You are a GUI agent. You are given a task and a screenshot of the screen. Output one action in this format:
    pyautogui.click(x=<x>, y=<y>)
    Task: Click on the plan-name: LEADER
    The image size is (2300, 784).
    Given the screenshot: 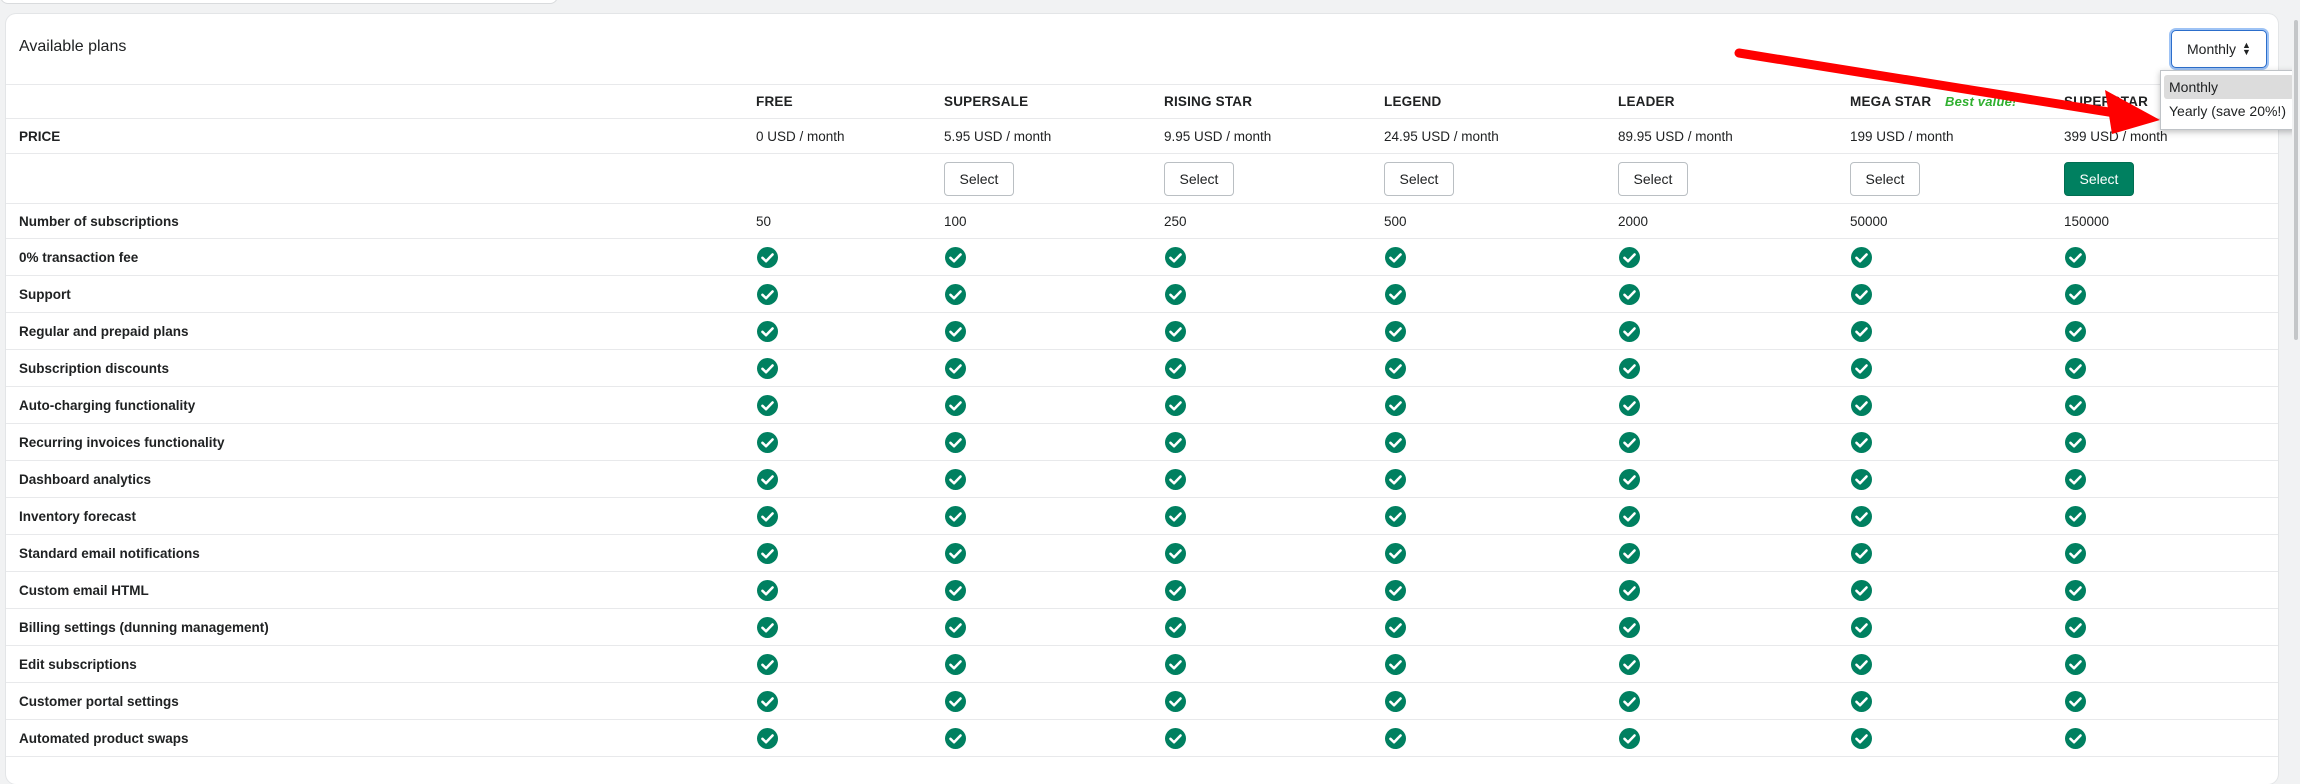 What is the action you would take?
    pyautogui.click(x=1734, y=101)
    